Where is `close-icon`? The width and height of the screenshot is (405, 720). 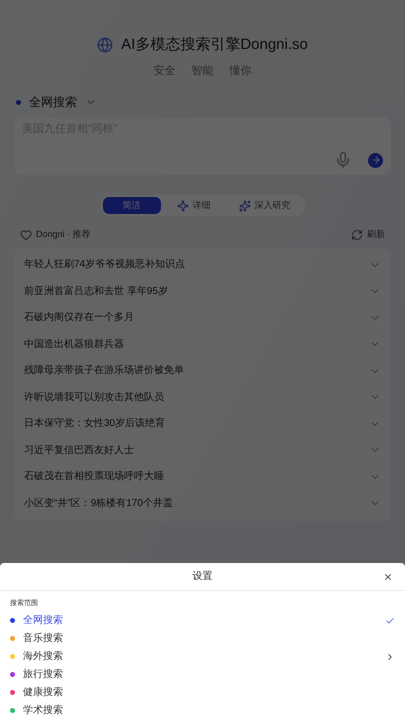
close-icon is located at coordinates (388, 577).